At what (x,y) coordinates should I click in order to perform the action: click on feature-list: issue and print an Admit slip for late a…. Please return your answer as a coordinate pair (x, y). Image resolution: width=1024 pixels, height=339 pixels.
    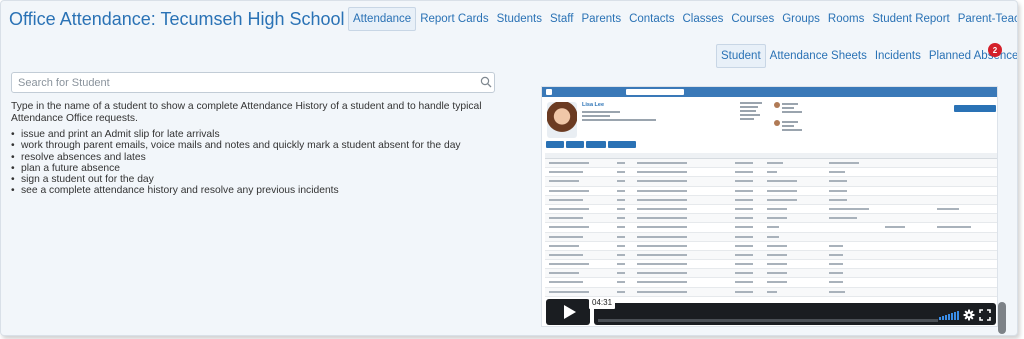
    Looking at the image, I should click on (236, 163).